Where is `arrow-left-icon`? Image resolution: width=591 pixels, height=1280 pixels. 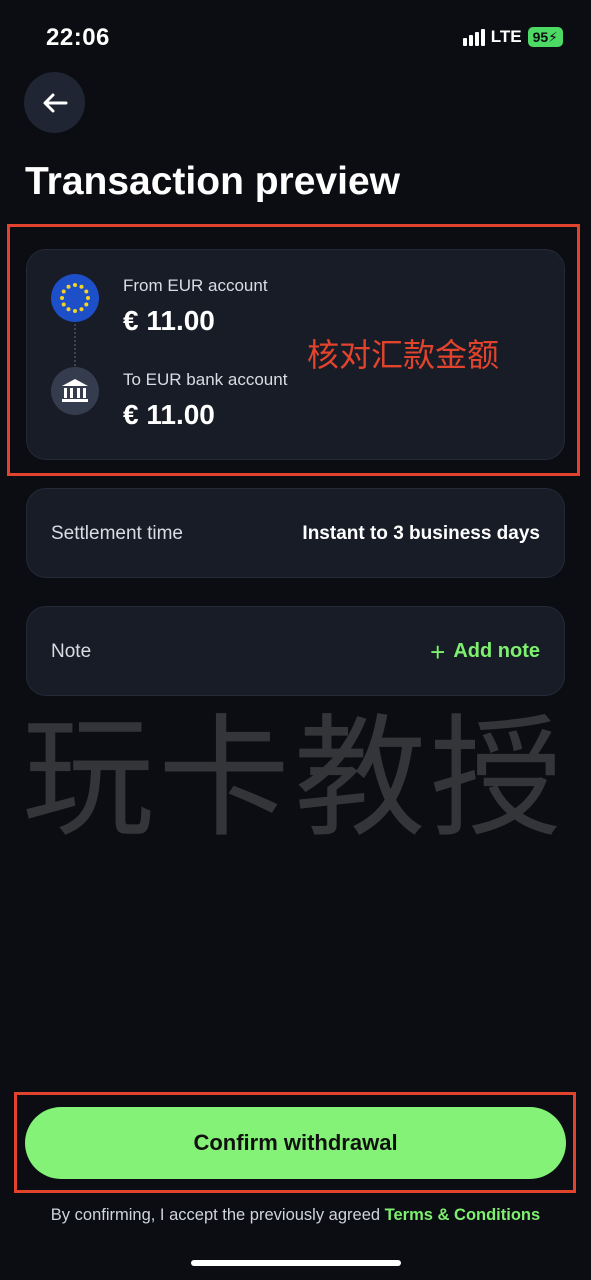
arrow-left-icon is located at coordinates (55, 102).